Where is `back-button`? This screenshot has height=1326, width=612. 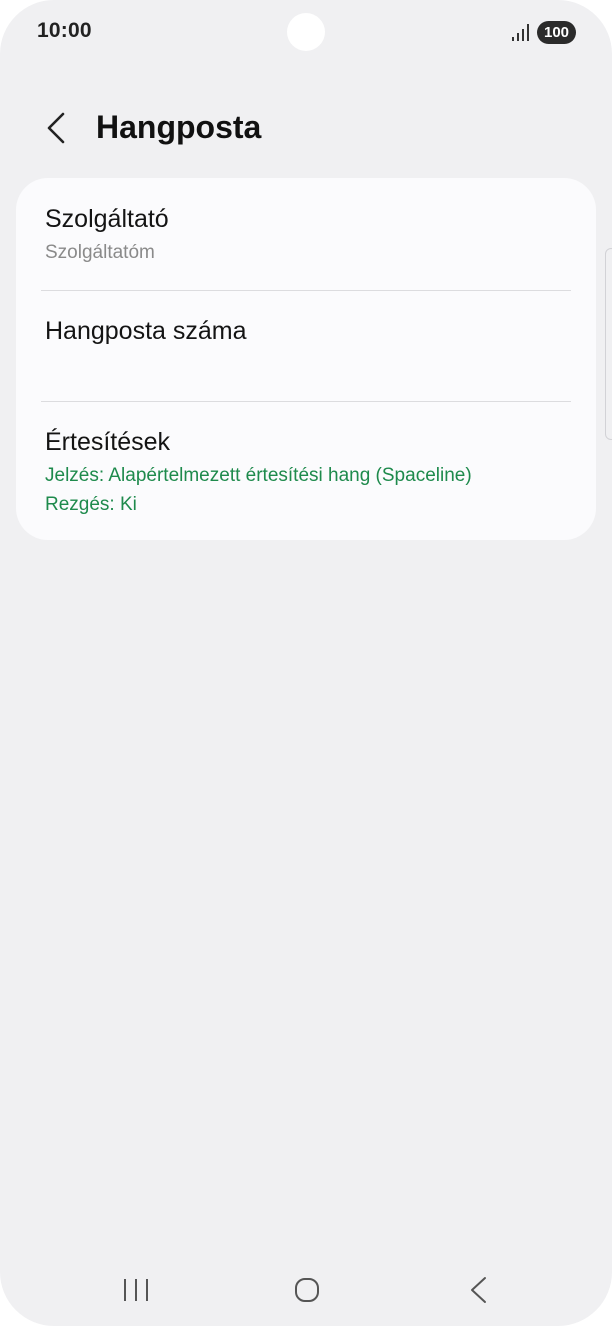 back-button is located at coordinates (58, 128).